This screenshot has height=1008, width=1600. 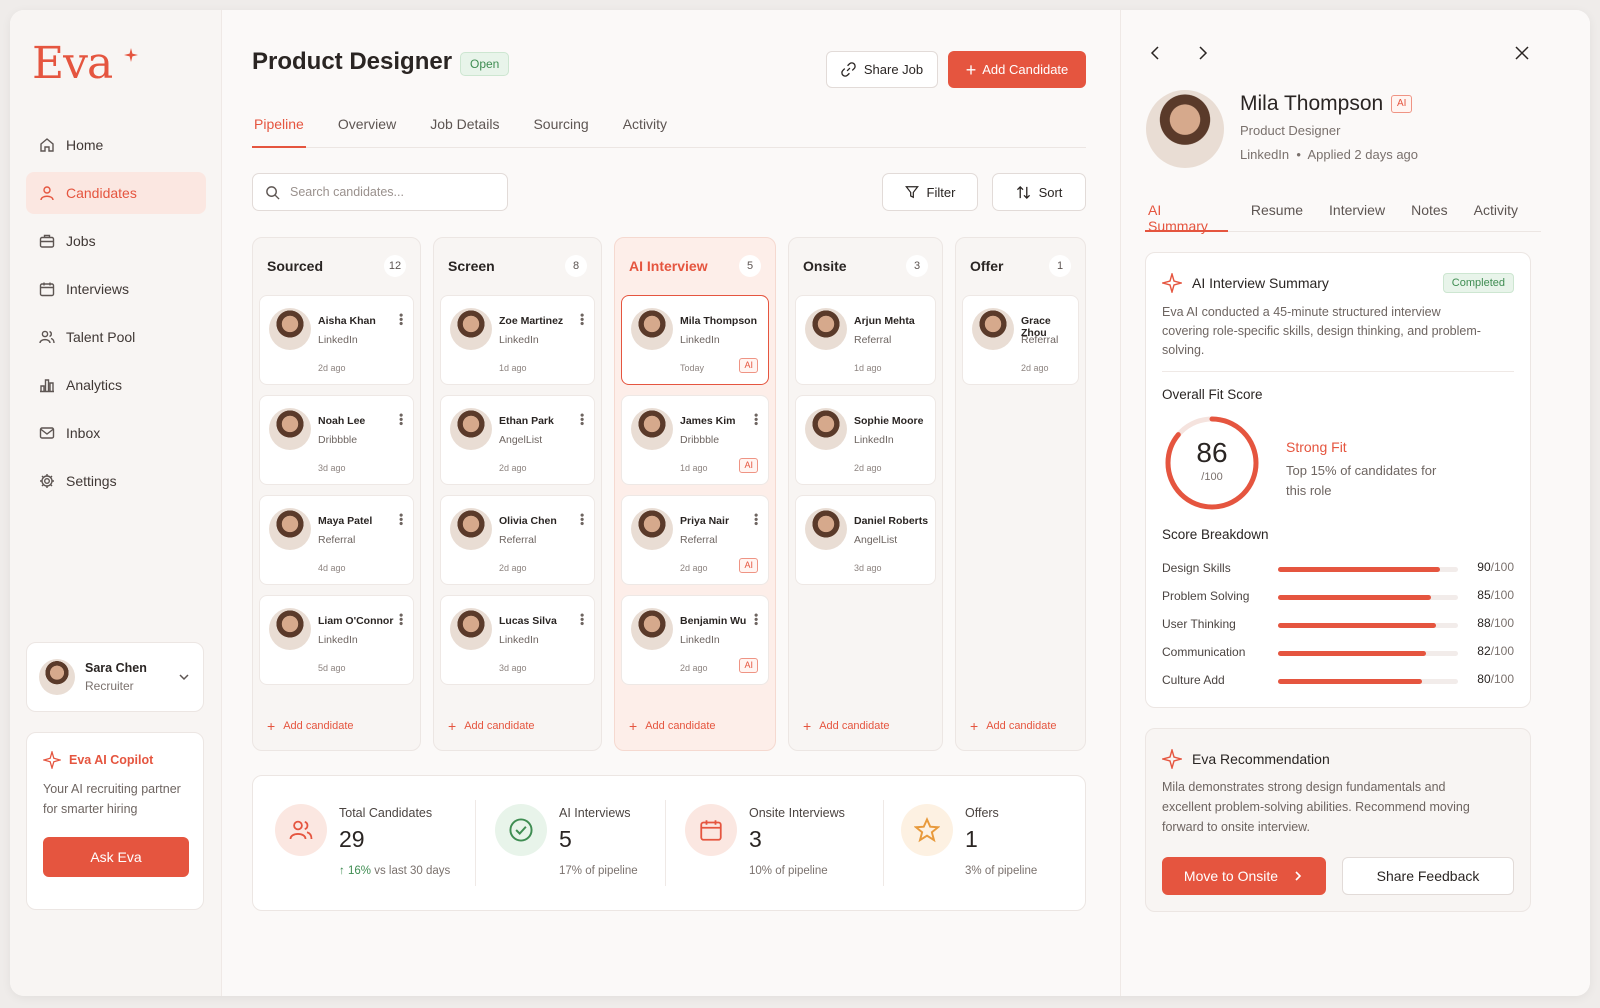 What do you see at coordinates (116, 289) in the screenshot?
I see `sidebar-item-interviews: Interviews` at bounding box center [116, 289].